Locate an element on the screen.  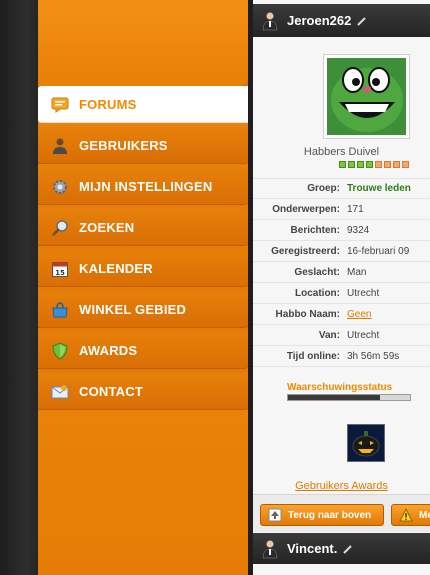
nav-item-zoeken: ZOEKEN is located at coordinates (144, 227).